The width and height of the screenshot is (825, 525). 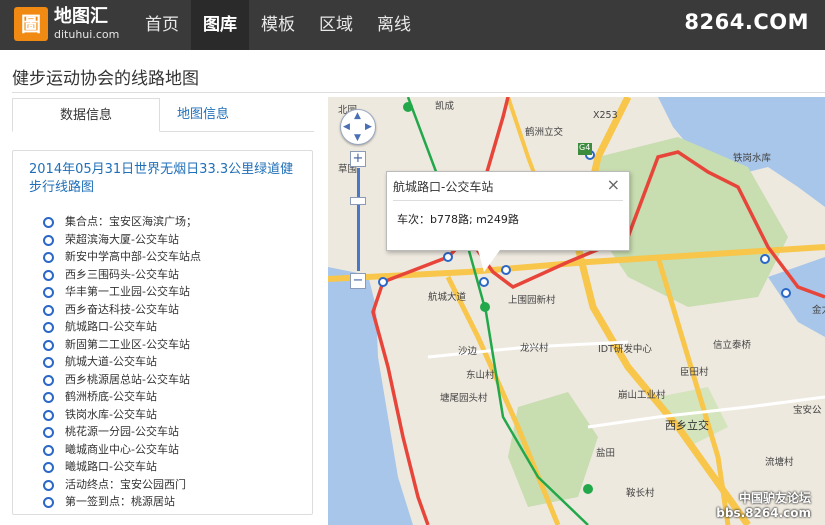 I want to click on list-item: 华丰第一工业园-公交车站, so click(x=169, y=292).